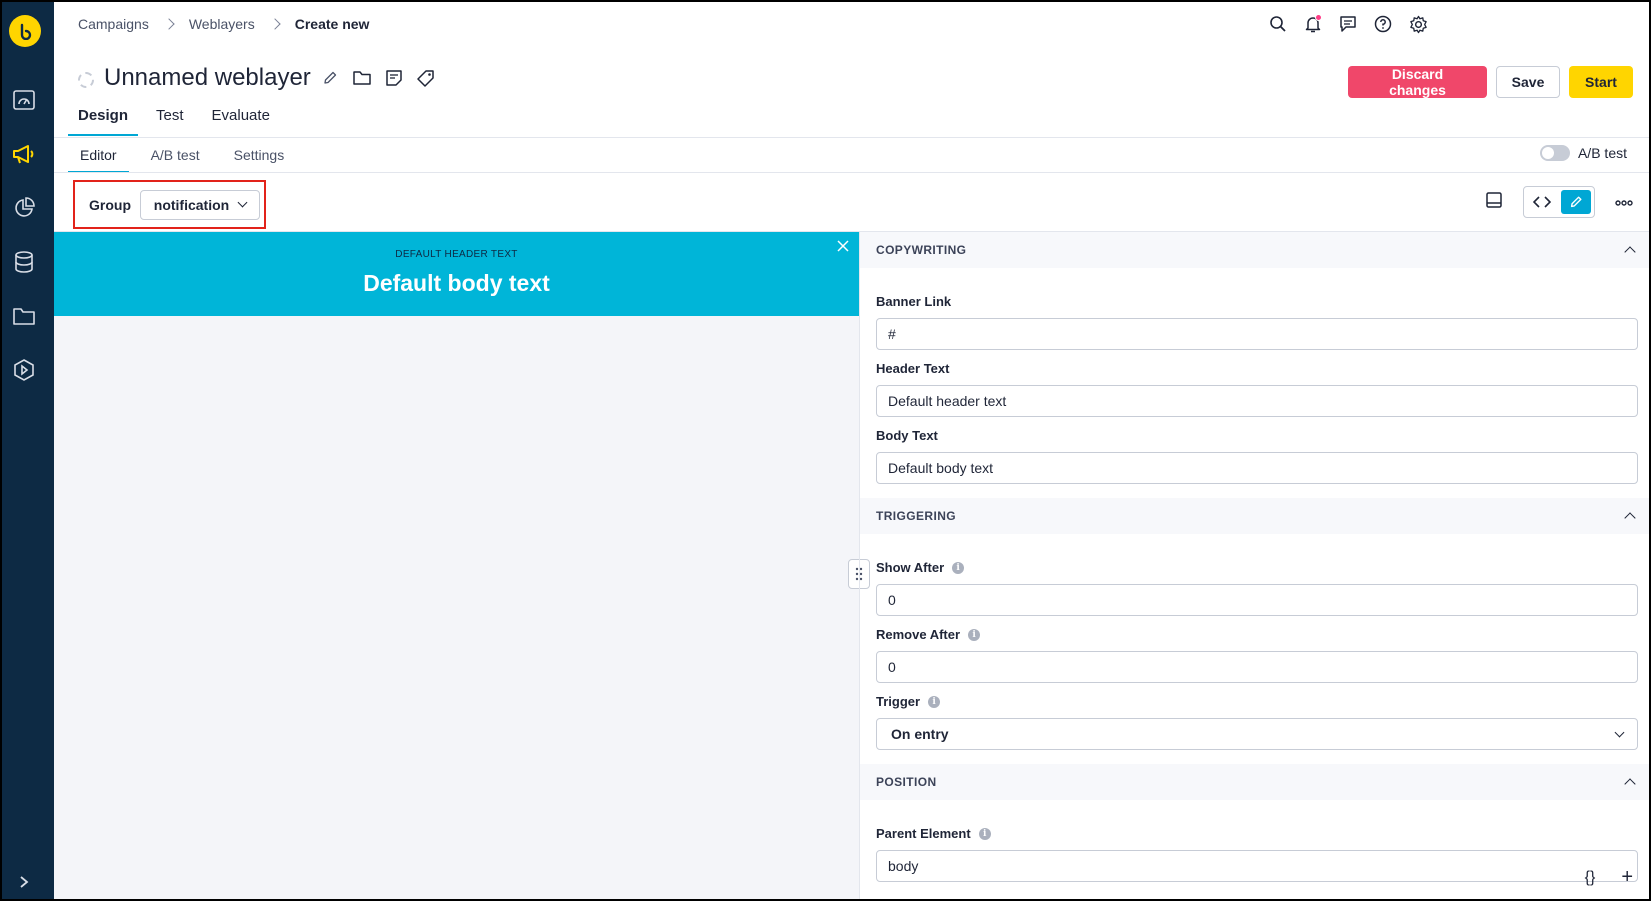 This screenshot has width=1651, height=901. Describe the element at coordinates (24, 262) in the screenshot. I see `data-icon` at that location.